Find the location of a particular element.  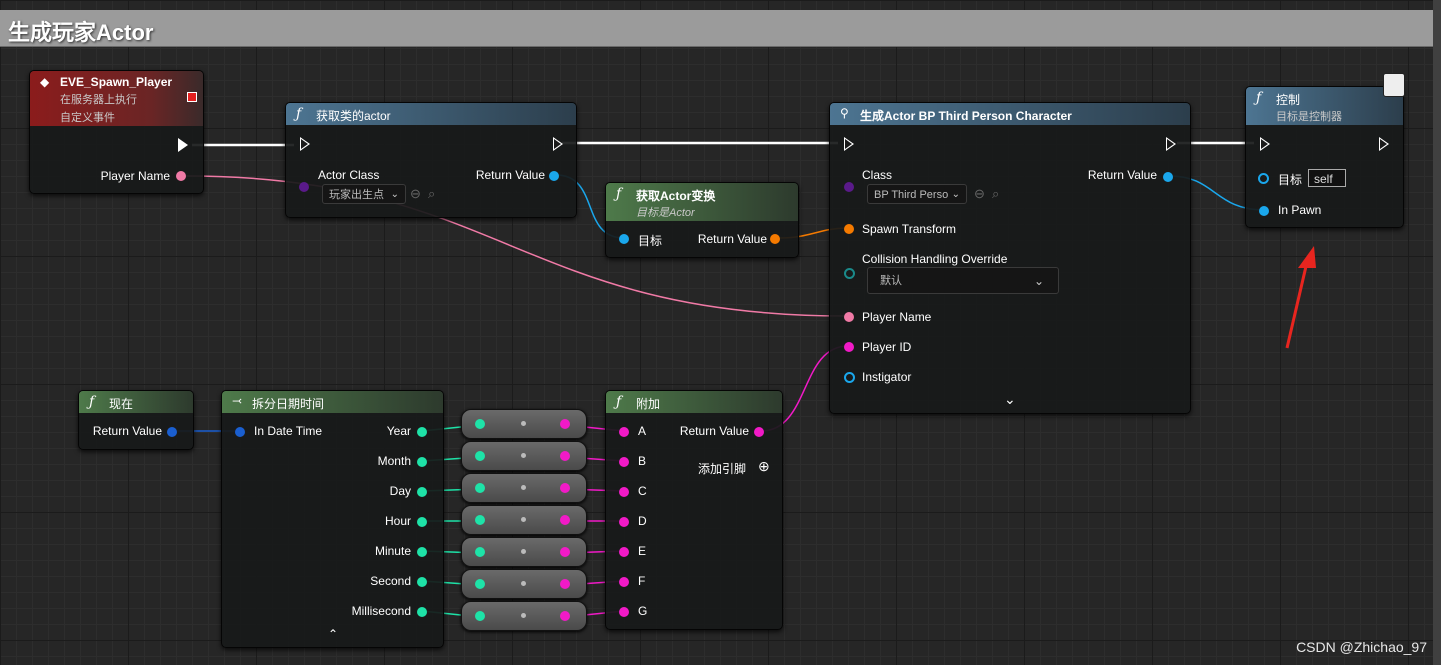

in-pawn-pin is located at coordinates (1264, 211).